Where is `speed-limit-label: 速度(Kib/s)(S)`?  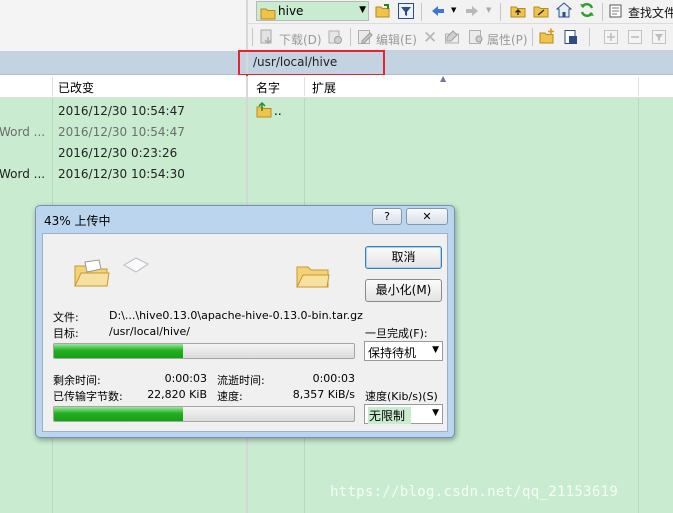 speed-limit-label: 速度(Kib/s)(S) is located at coordinates (401, 396).